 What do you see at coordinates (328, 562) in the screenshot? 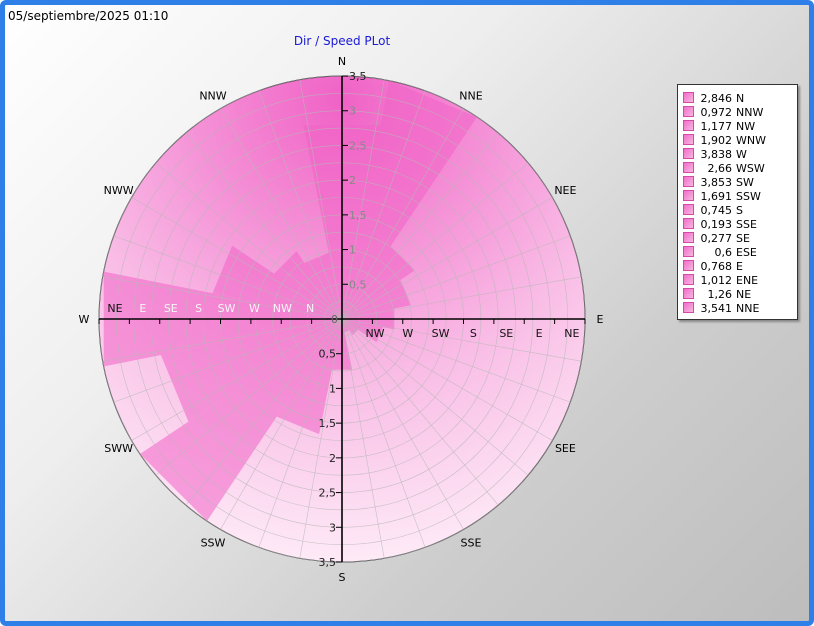
I see `tick-label-lower: 3,5` at bounding box center [328, 562].